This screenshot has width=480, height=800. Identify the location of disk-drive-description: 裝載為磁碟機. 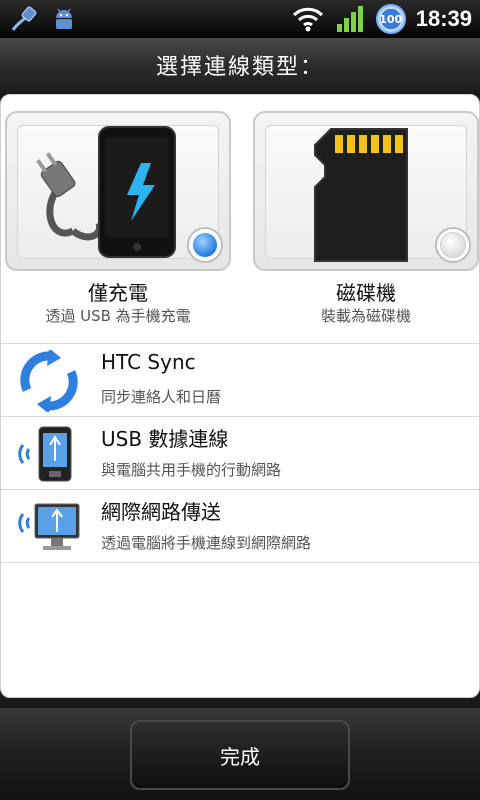
(365, 316).